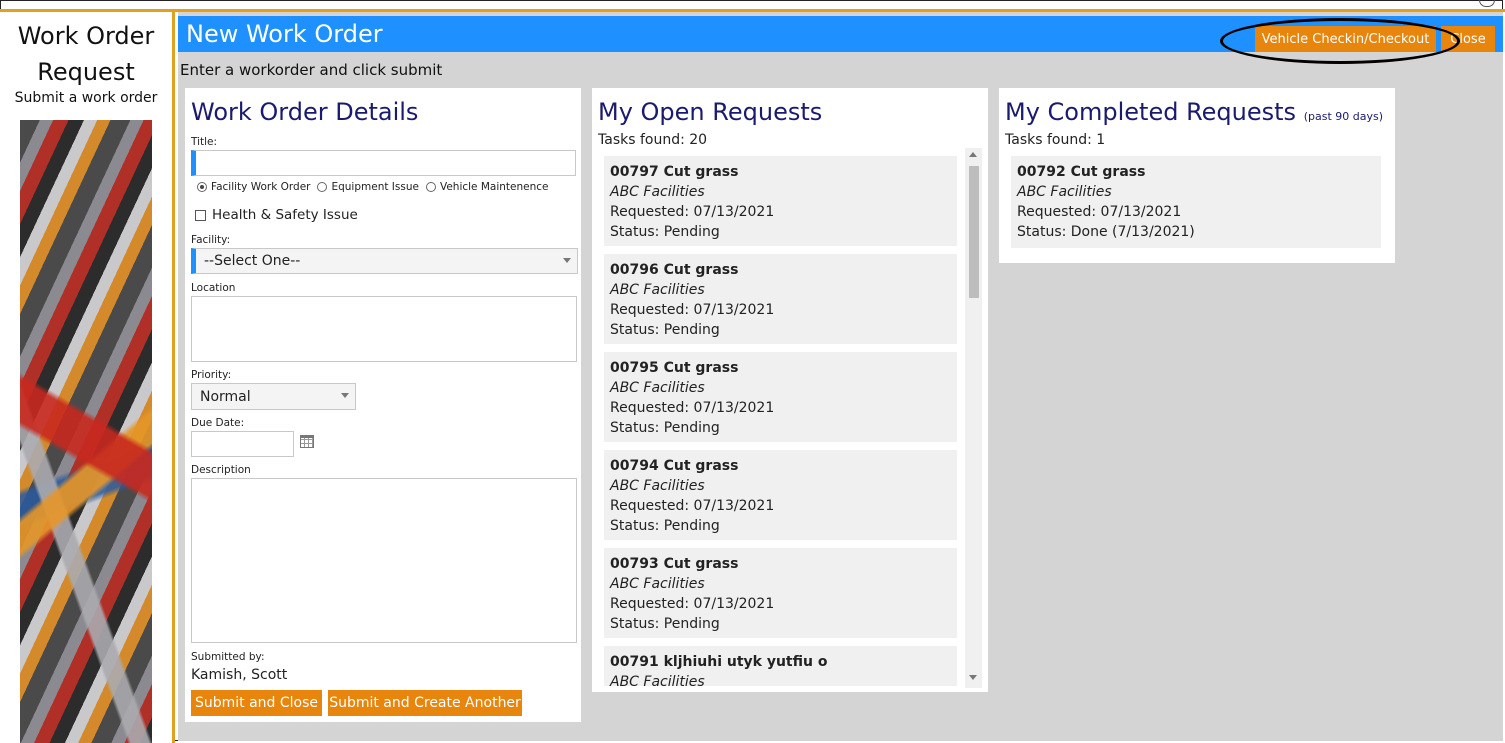  I want to click on request-title: 00791 kljhiuhi utyk yutfiu o, so click(719, 662).